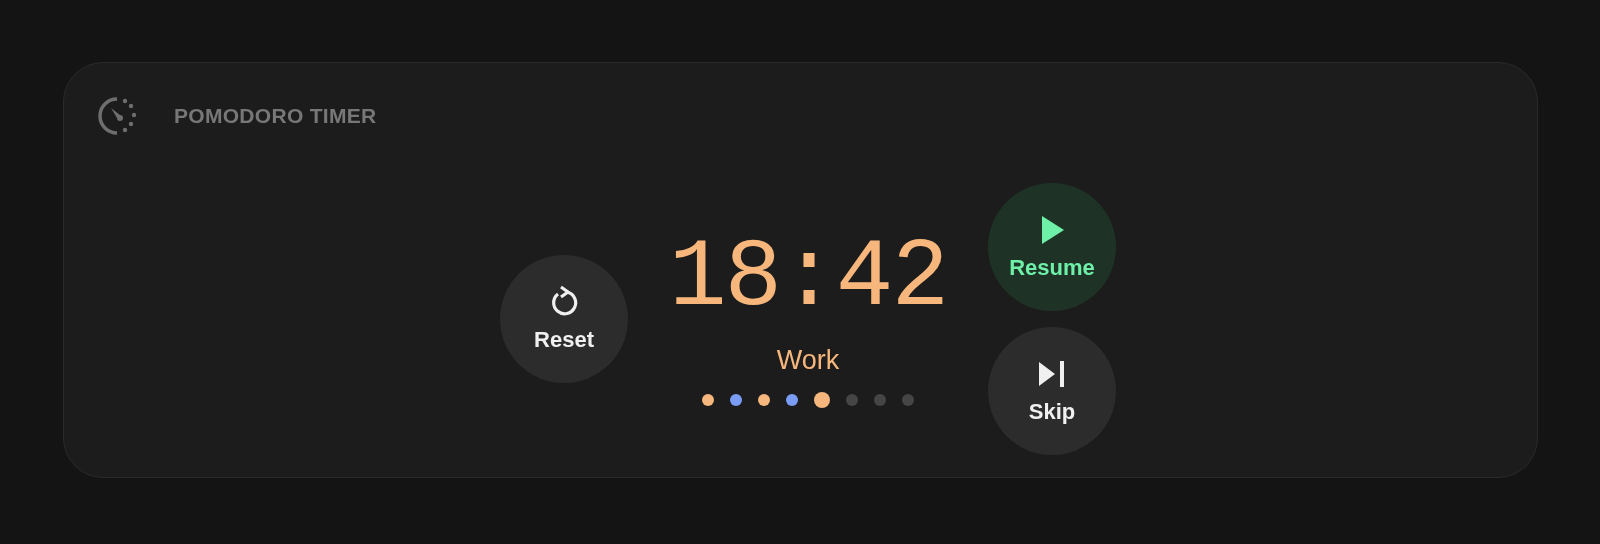  I want to click on app-title: POMODORO TIMER, so click(275, 116).